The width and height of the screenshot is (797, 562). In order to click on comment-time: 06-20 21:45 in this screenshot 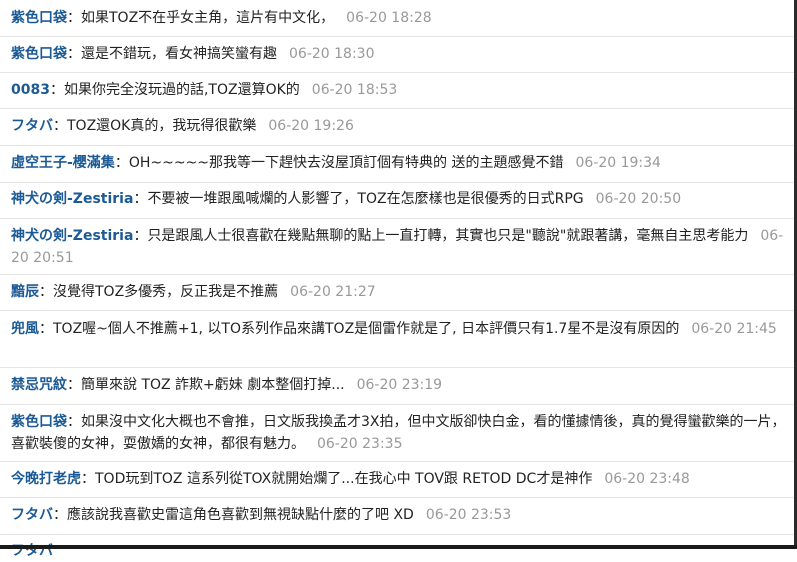, I will do `click(734, 329)`.